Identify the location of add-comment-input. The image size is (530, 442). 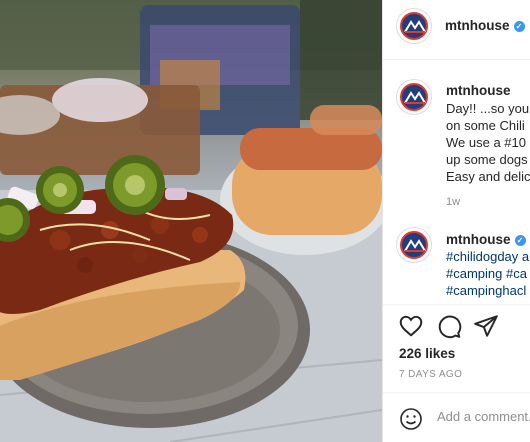
(483, 416).